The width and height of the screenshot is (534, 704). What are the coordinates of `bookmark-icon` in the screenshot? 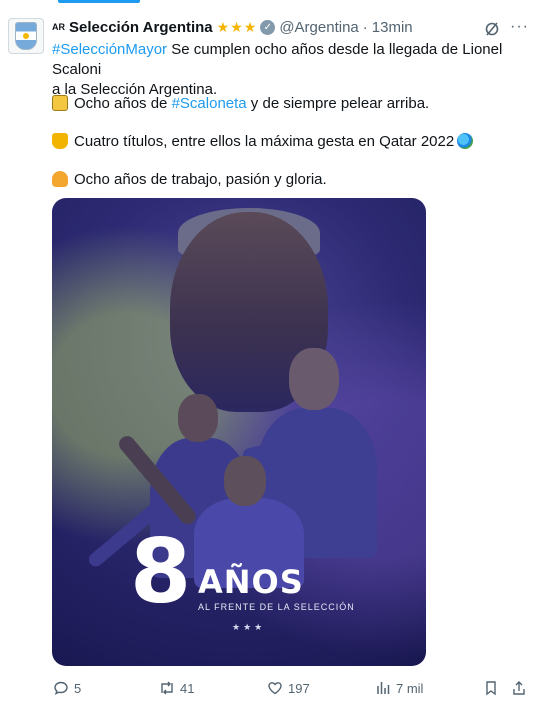 It's located at (491, 688).